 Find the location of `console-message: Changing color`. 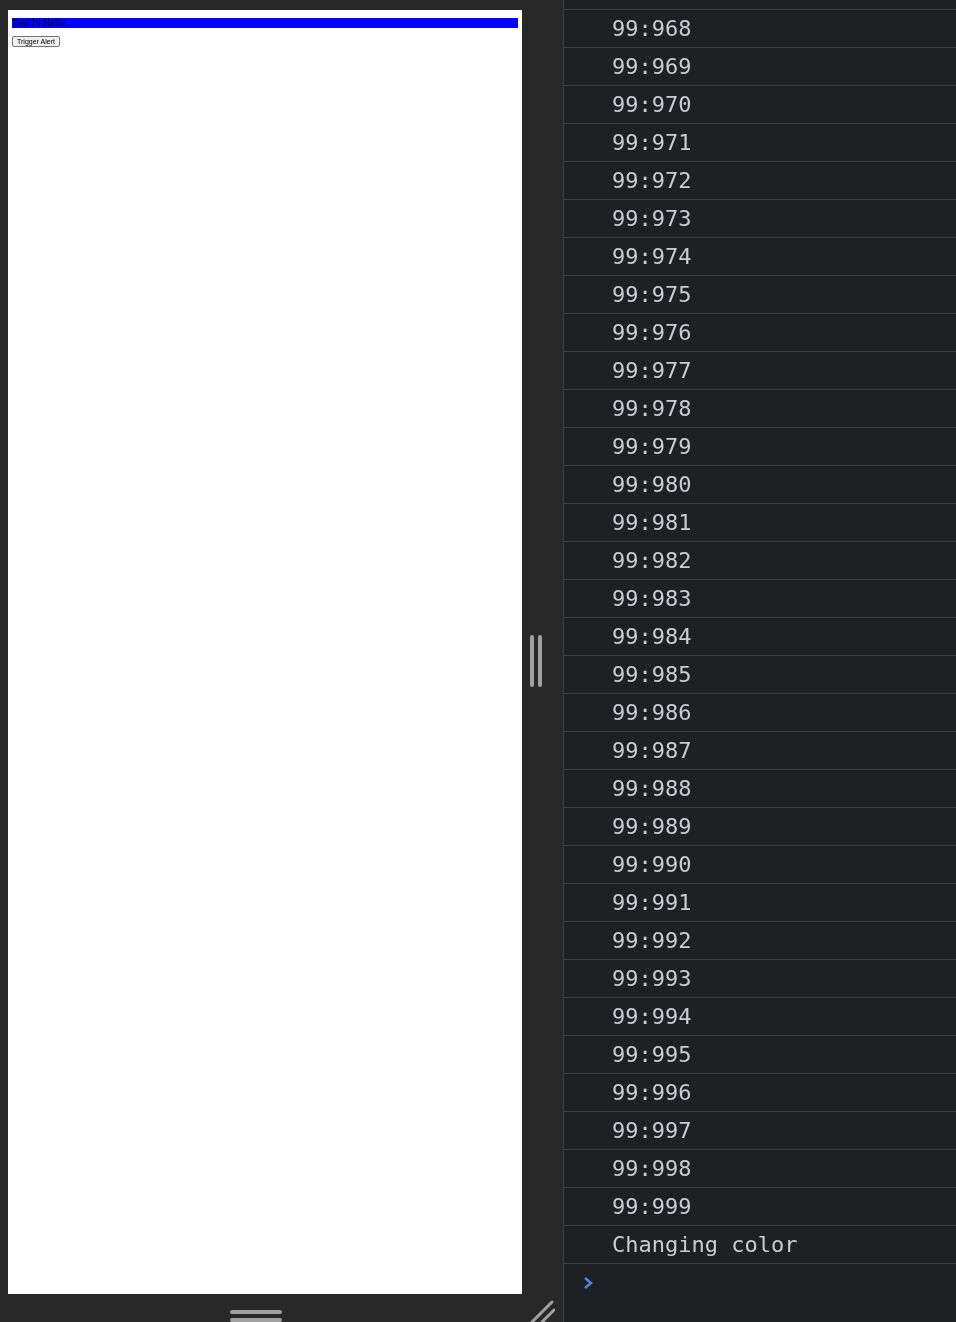

console-message: Changing color is located at coordinates (705, 1244).